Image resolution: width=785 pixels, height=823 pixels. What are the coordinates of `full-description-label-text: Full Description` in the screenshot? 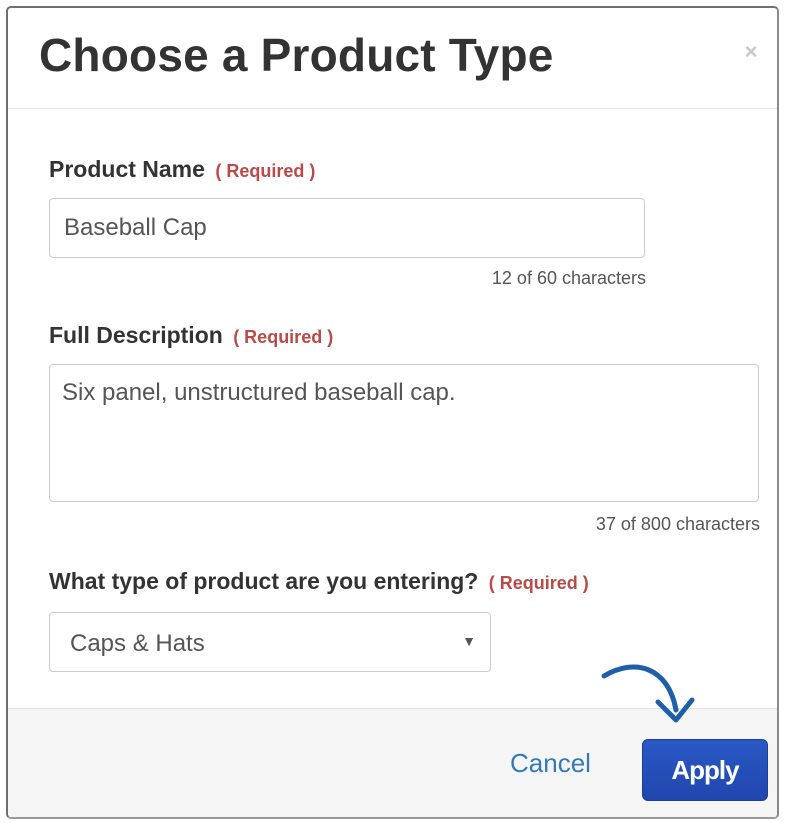 It's located at (136, 335).